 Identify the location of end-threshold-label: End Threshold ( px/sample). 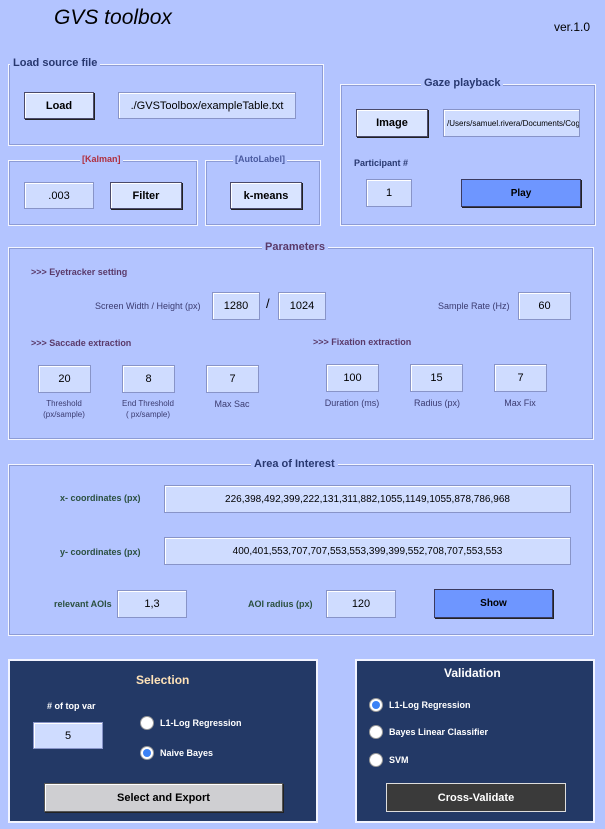
(148, 409).